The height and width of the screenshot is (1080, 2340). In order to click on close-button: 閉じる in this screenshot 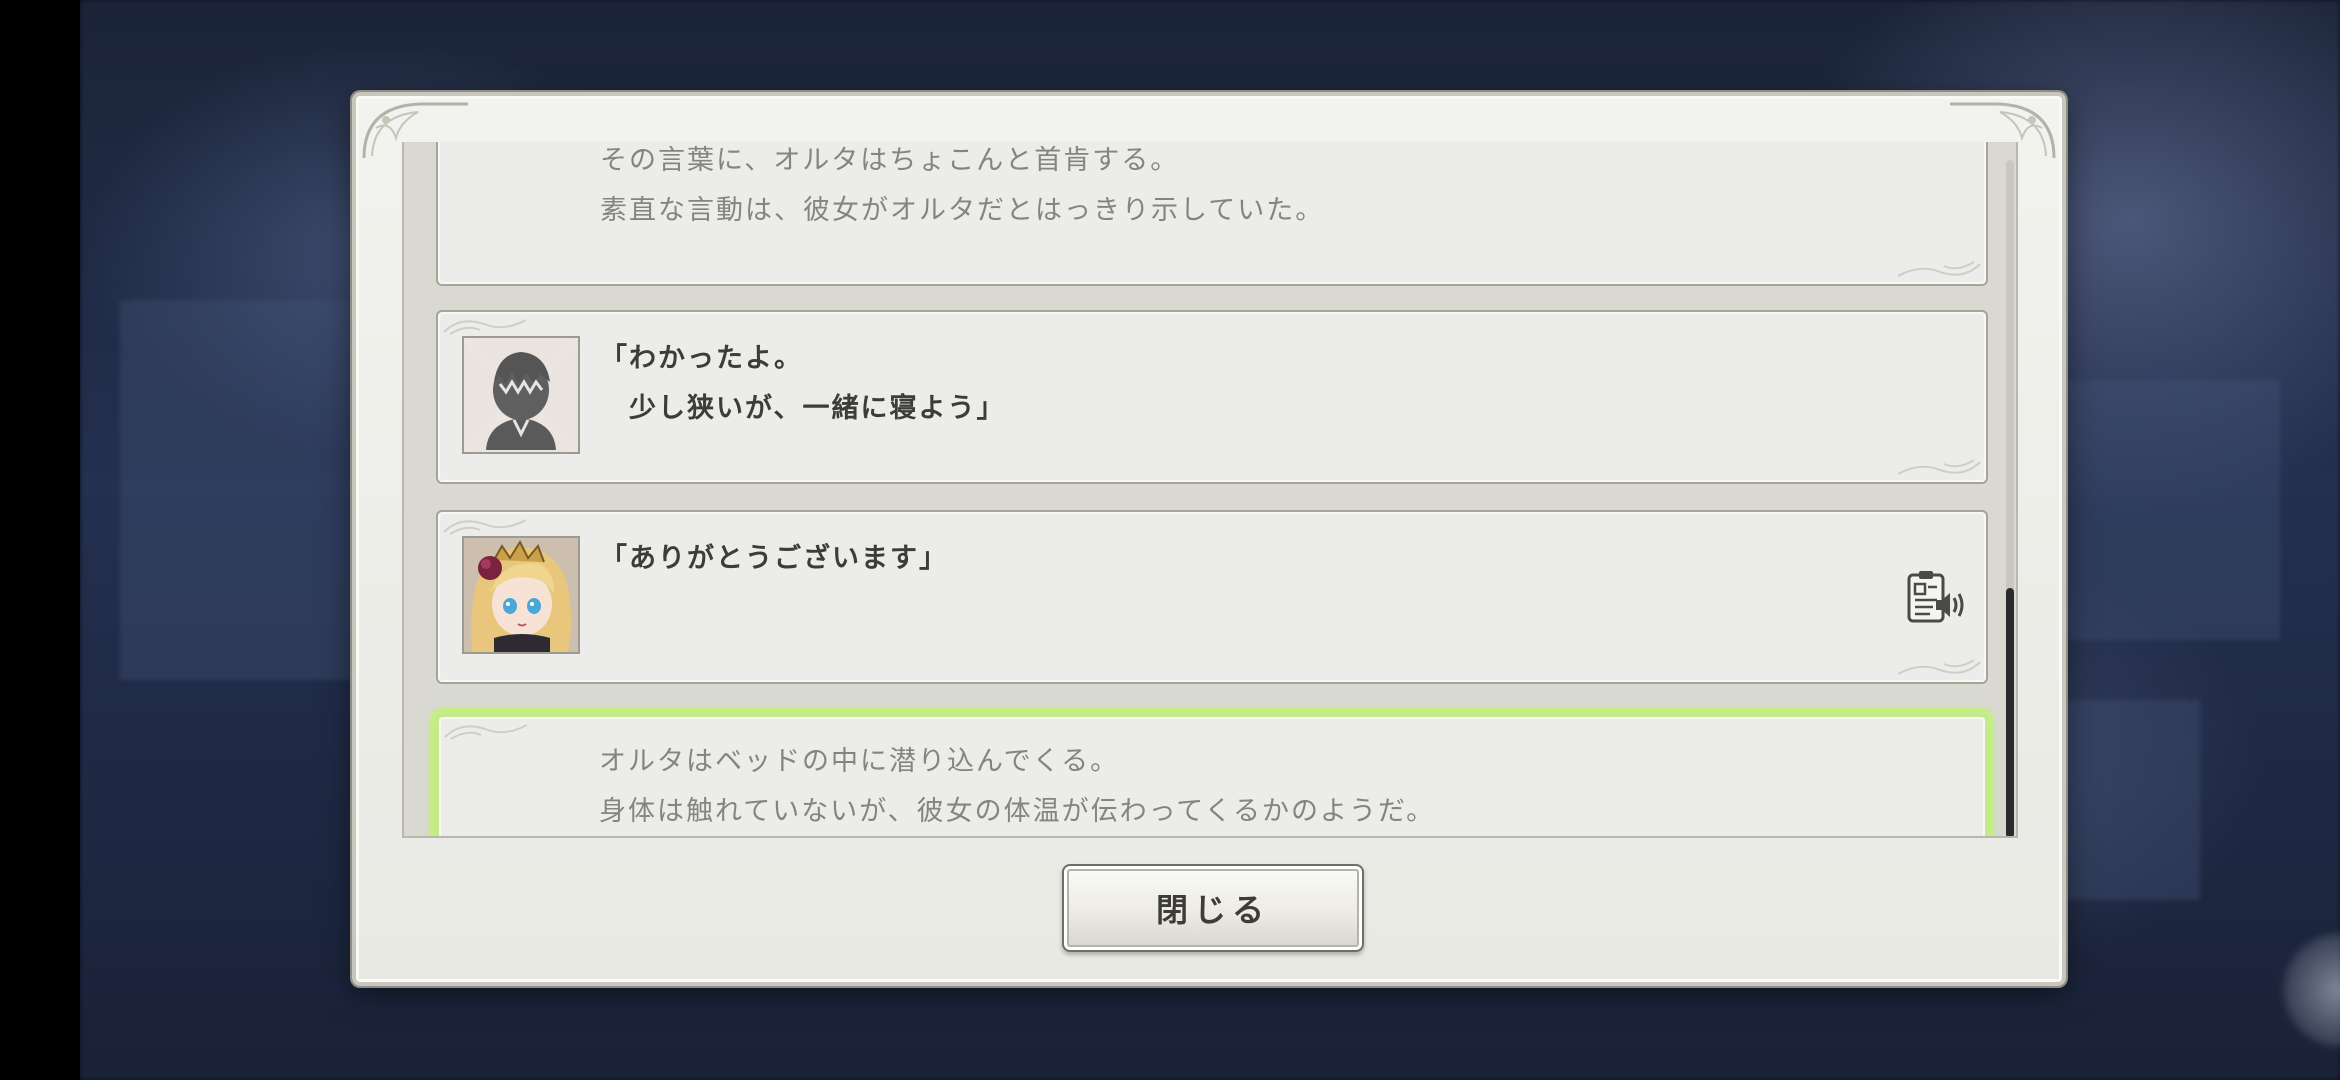, I will do `click(1213, 908)`.